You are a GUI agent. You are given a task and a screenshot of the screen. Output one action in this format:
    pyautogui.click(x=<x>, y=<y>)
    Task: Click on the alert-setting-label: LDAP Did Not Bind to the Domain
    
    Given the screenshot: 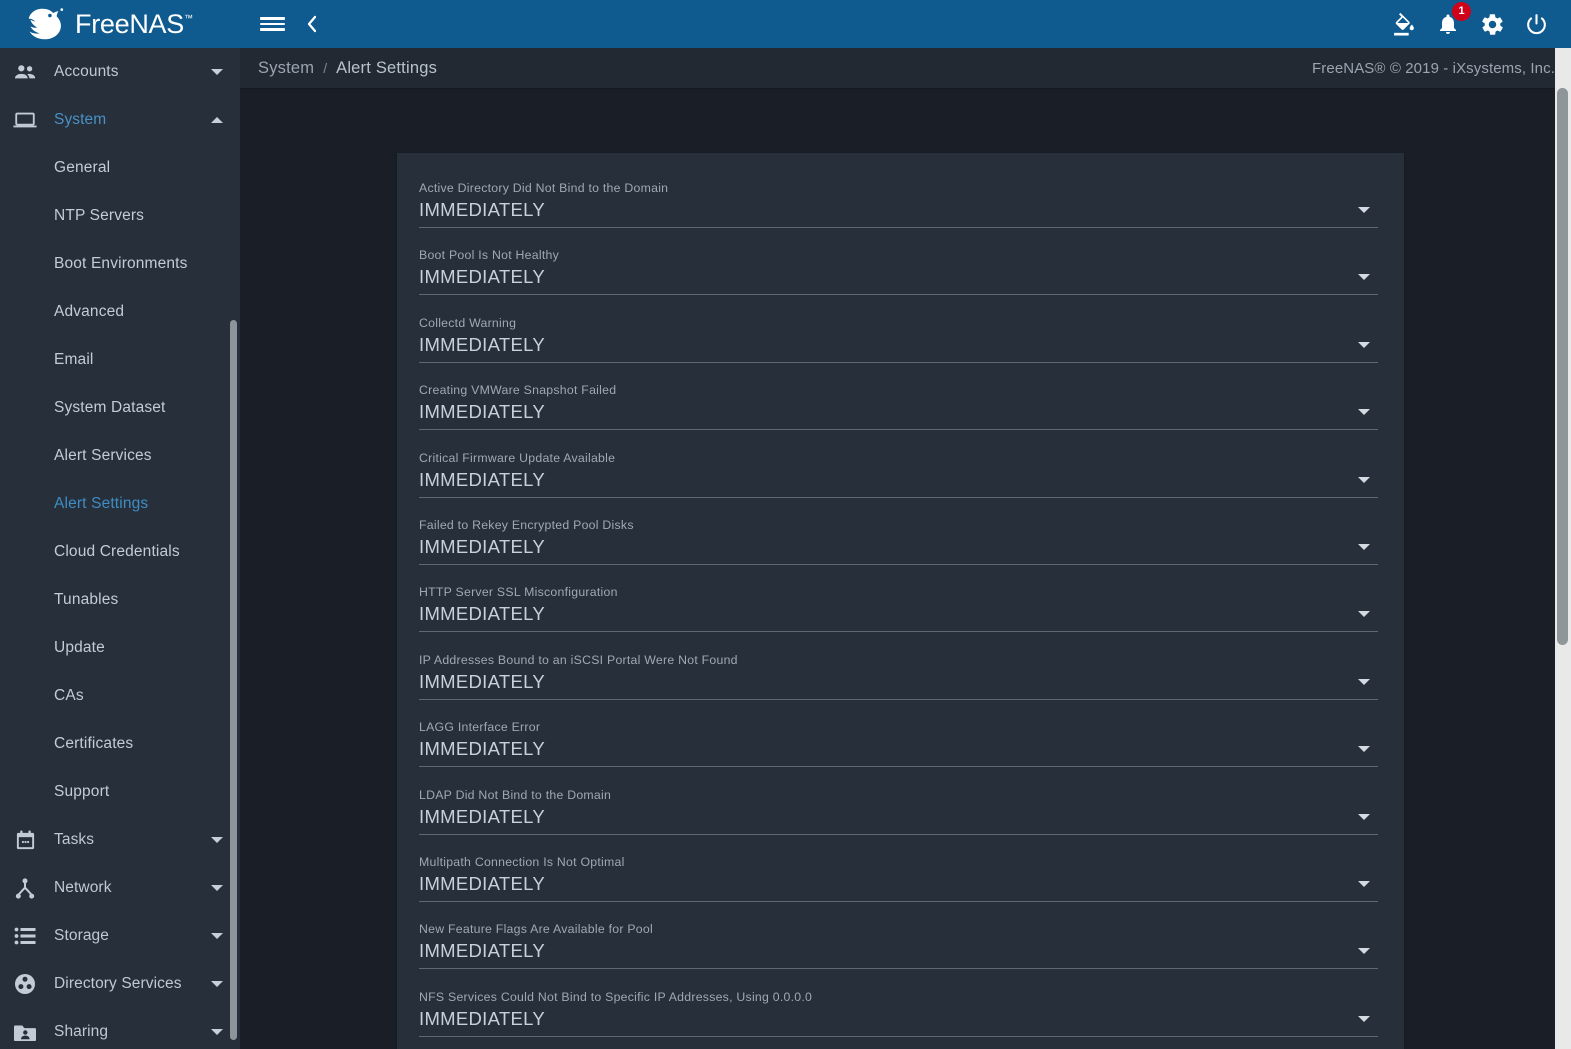 What is the action you would take?
    pyautogui.click(x=515, y=794)
    